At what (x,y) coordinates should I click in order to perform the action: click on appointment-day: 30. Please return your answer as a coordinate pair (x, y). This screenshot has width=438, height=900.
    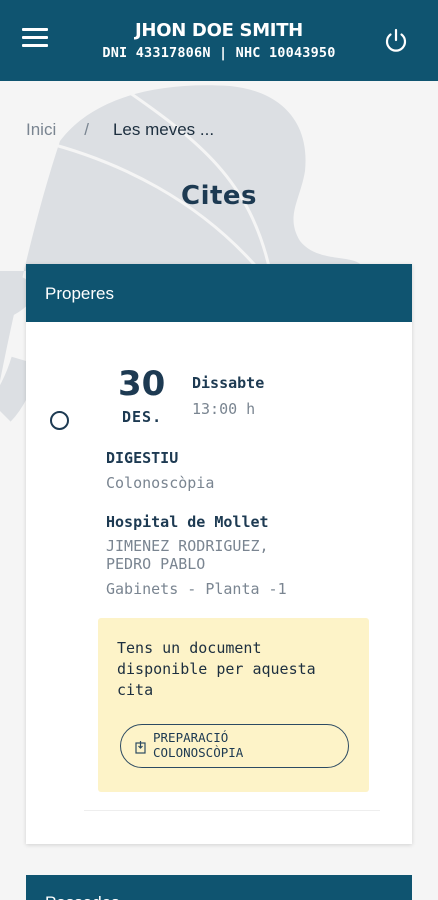
    Looking at the image, I should click on (142, 384).